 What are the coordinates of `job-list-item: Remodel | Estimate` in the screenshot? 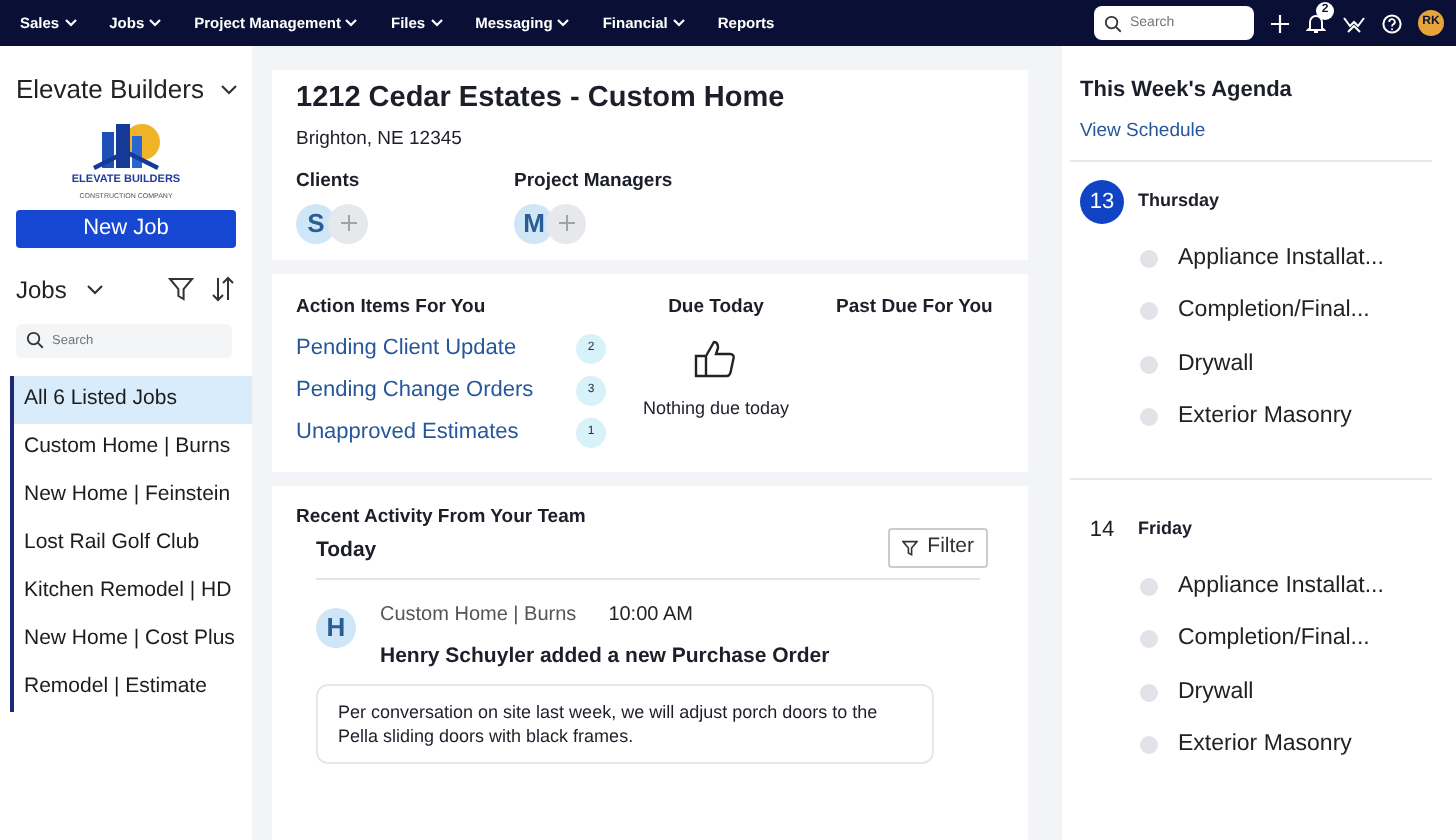 It's located at (133, 687).